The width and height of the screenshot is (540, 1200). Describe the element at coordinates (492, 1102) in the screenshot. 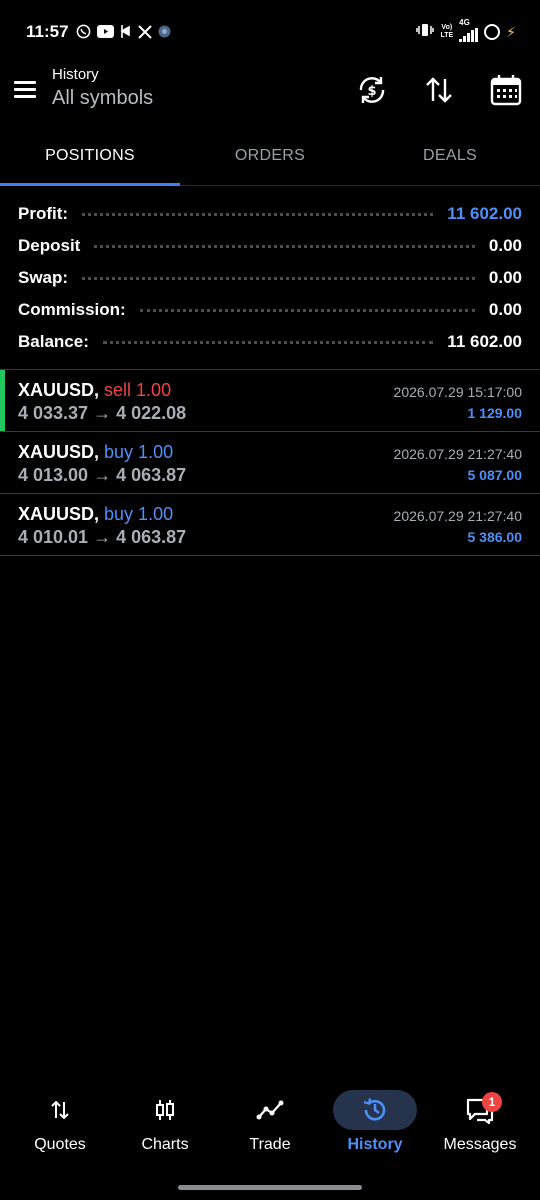

I see `messages-badge: 1` at that location.